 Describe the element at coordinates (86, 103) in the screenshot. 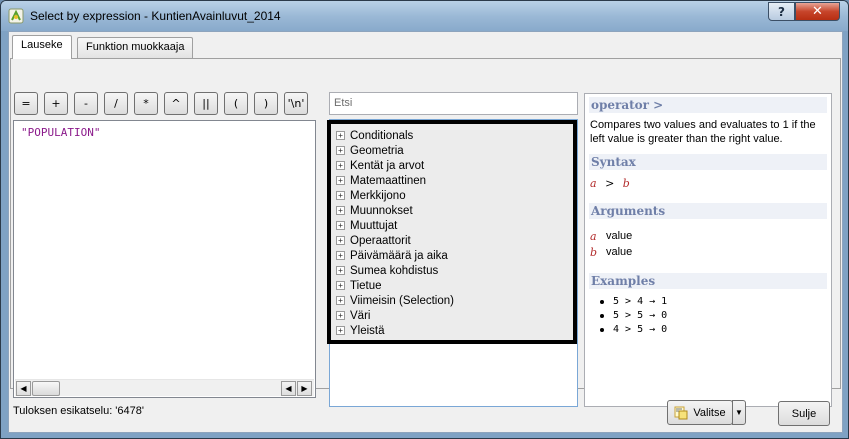

I see `minus-operator-button: -` at that location.